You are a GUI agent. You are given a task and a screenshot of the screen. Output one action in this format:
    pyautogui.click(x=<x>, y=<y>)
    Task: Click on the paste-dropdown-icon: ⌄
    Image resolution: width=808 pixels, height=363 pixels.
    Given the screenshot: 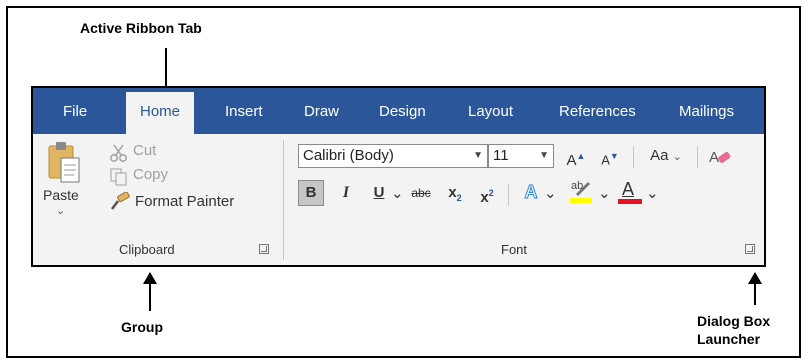 What is the action you would take?
    pyautogui.click(x=60, y=210)
    